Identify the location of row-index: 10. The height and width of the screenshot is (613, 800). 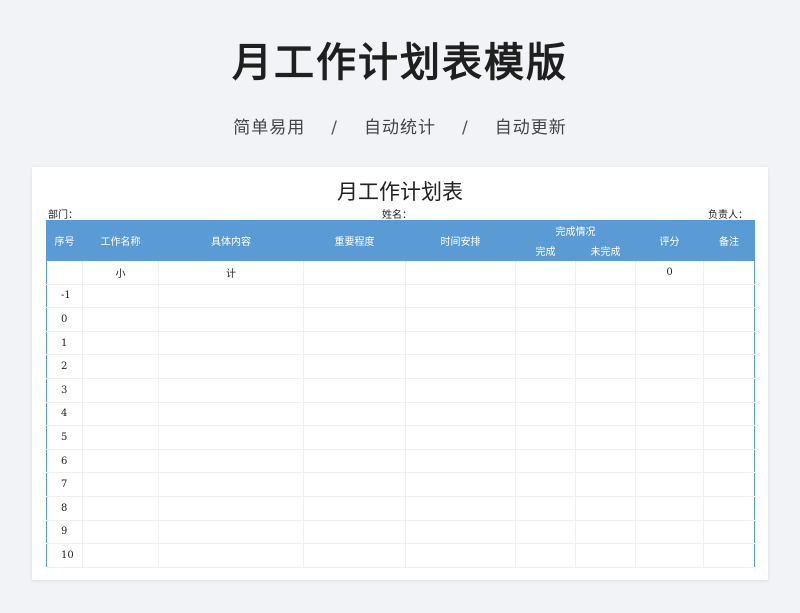
(64, 555).